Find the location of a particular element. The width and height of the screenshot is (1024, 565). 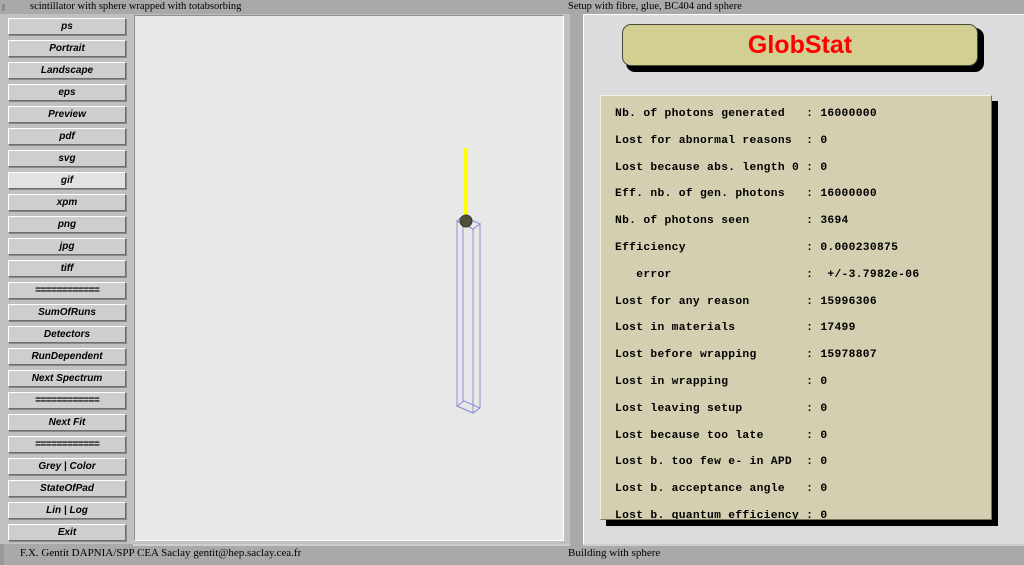

globstat-row-label: Lost in wrapping is located at coordinates (711, 381).